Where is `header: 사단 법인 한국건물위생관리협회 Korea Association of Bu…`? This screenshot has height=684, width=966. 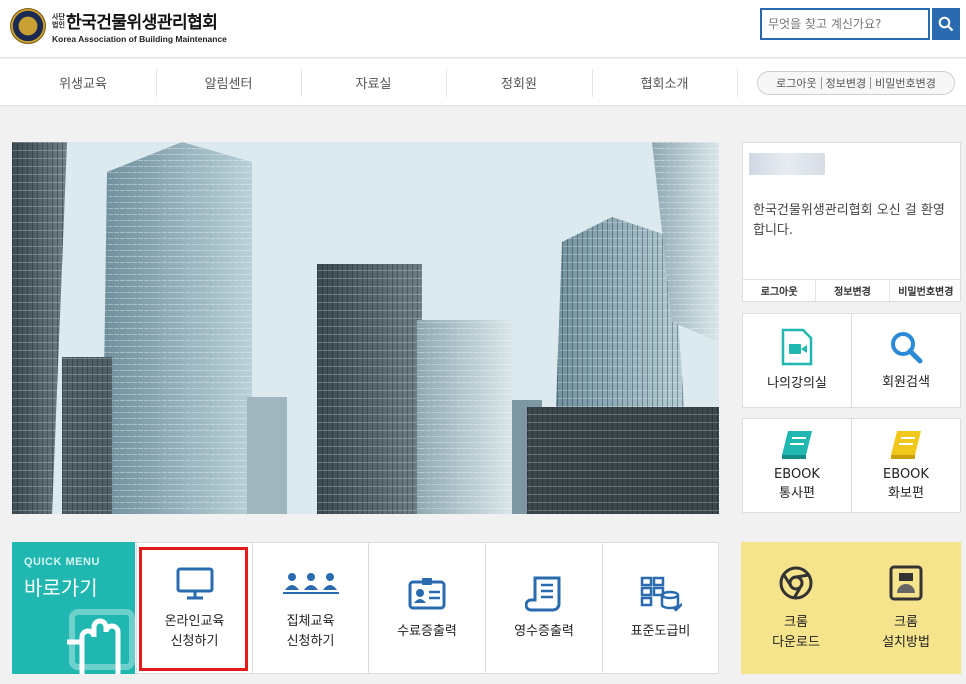 header: 사단 법인 한국건물위생관리협회 Korea Association of Bu… is located at coordinates (483, 29).